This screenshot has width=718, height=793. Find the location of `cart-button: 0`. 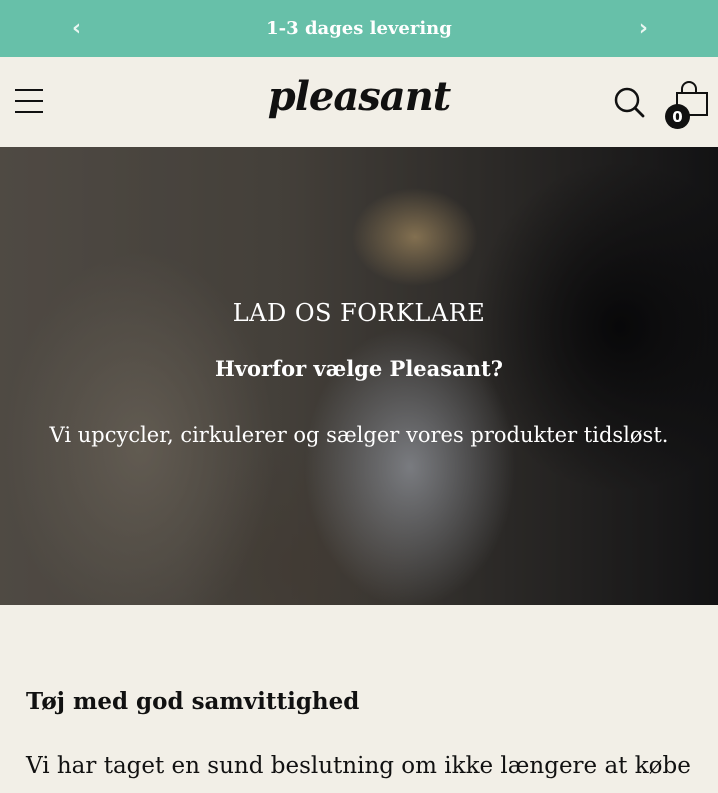

cart-button: 0 is located at coordinates (688, 109).